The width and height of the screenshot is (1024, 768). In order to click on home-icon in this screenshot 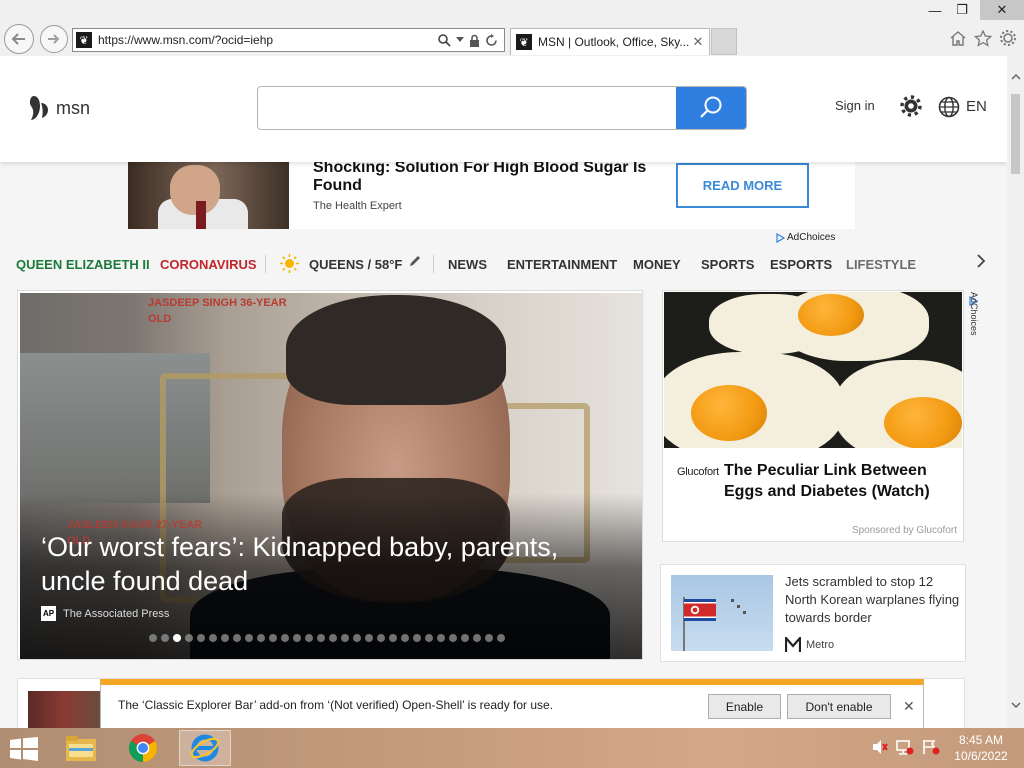, I will do `click(958, 38)`.